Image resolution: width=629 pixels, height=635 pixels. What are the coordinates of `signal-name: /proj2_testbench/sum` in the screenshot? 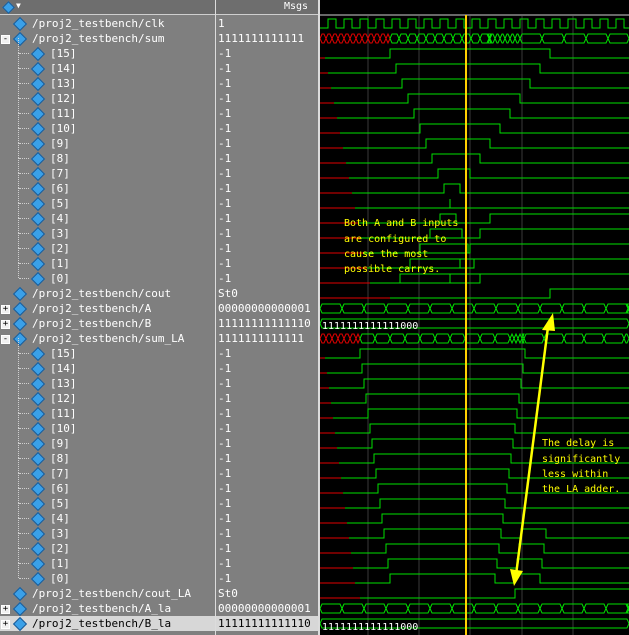 It's located at (98, 38).